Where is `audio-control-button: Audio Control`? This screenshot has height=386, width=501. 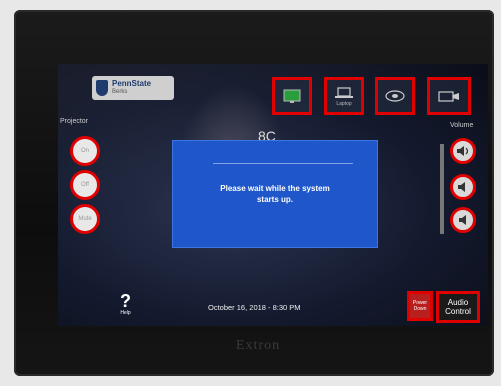 audio-control-button: Audio Control is located at coordinates (458, 307).